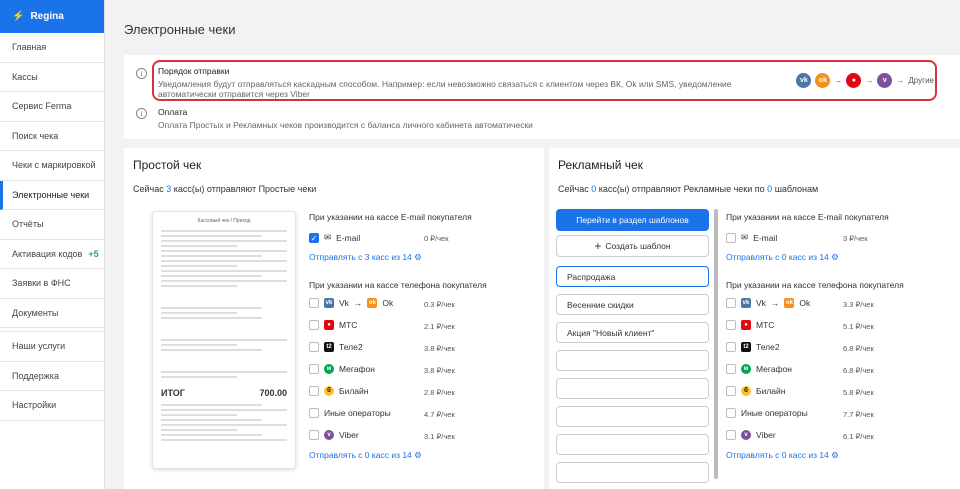 The width and height of the screenshot is (960, 489). What do you see at coordinates (52, 254) in the screenshot?
I see `sidebar-item-codes: Активация кодов +5` at bounding box center [52, 254].